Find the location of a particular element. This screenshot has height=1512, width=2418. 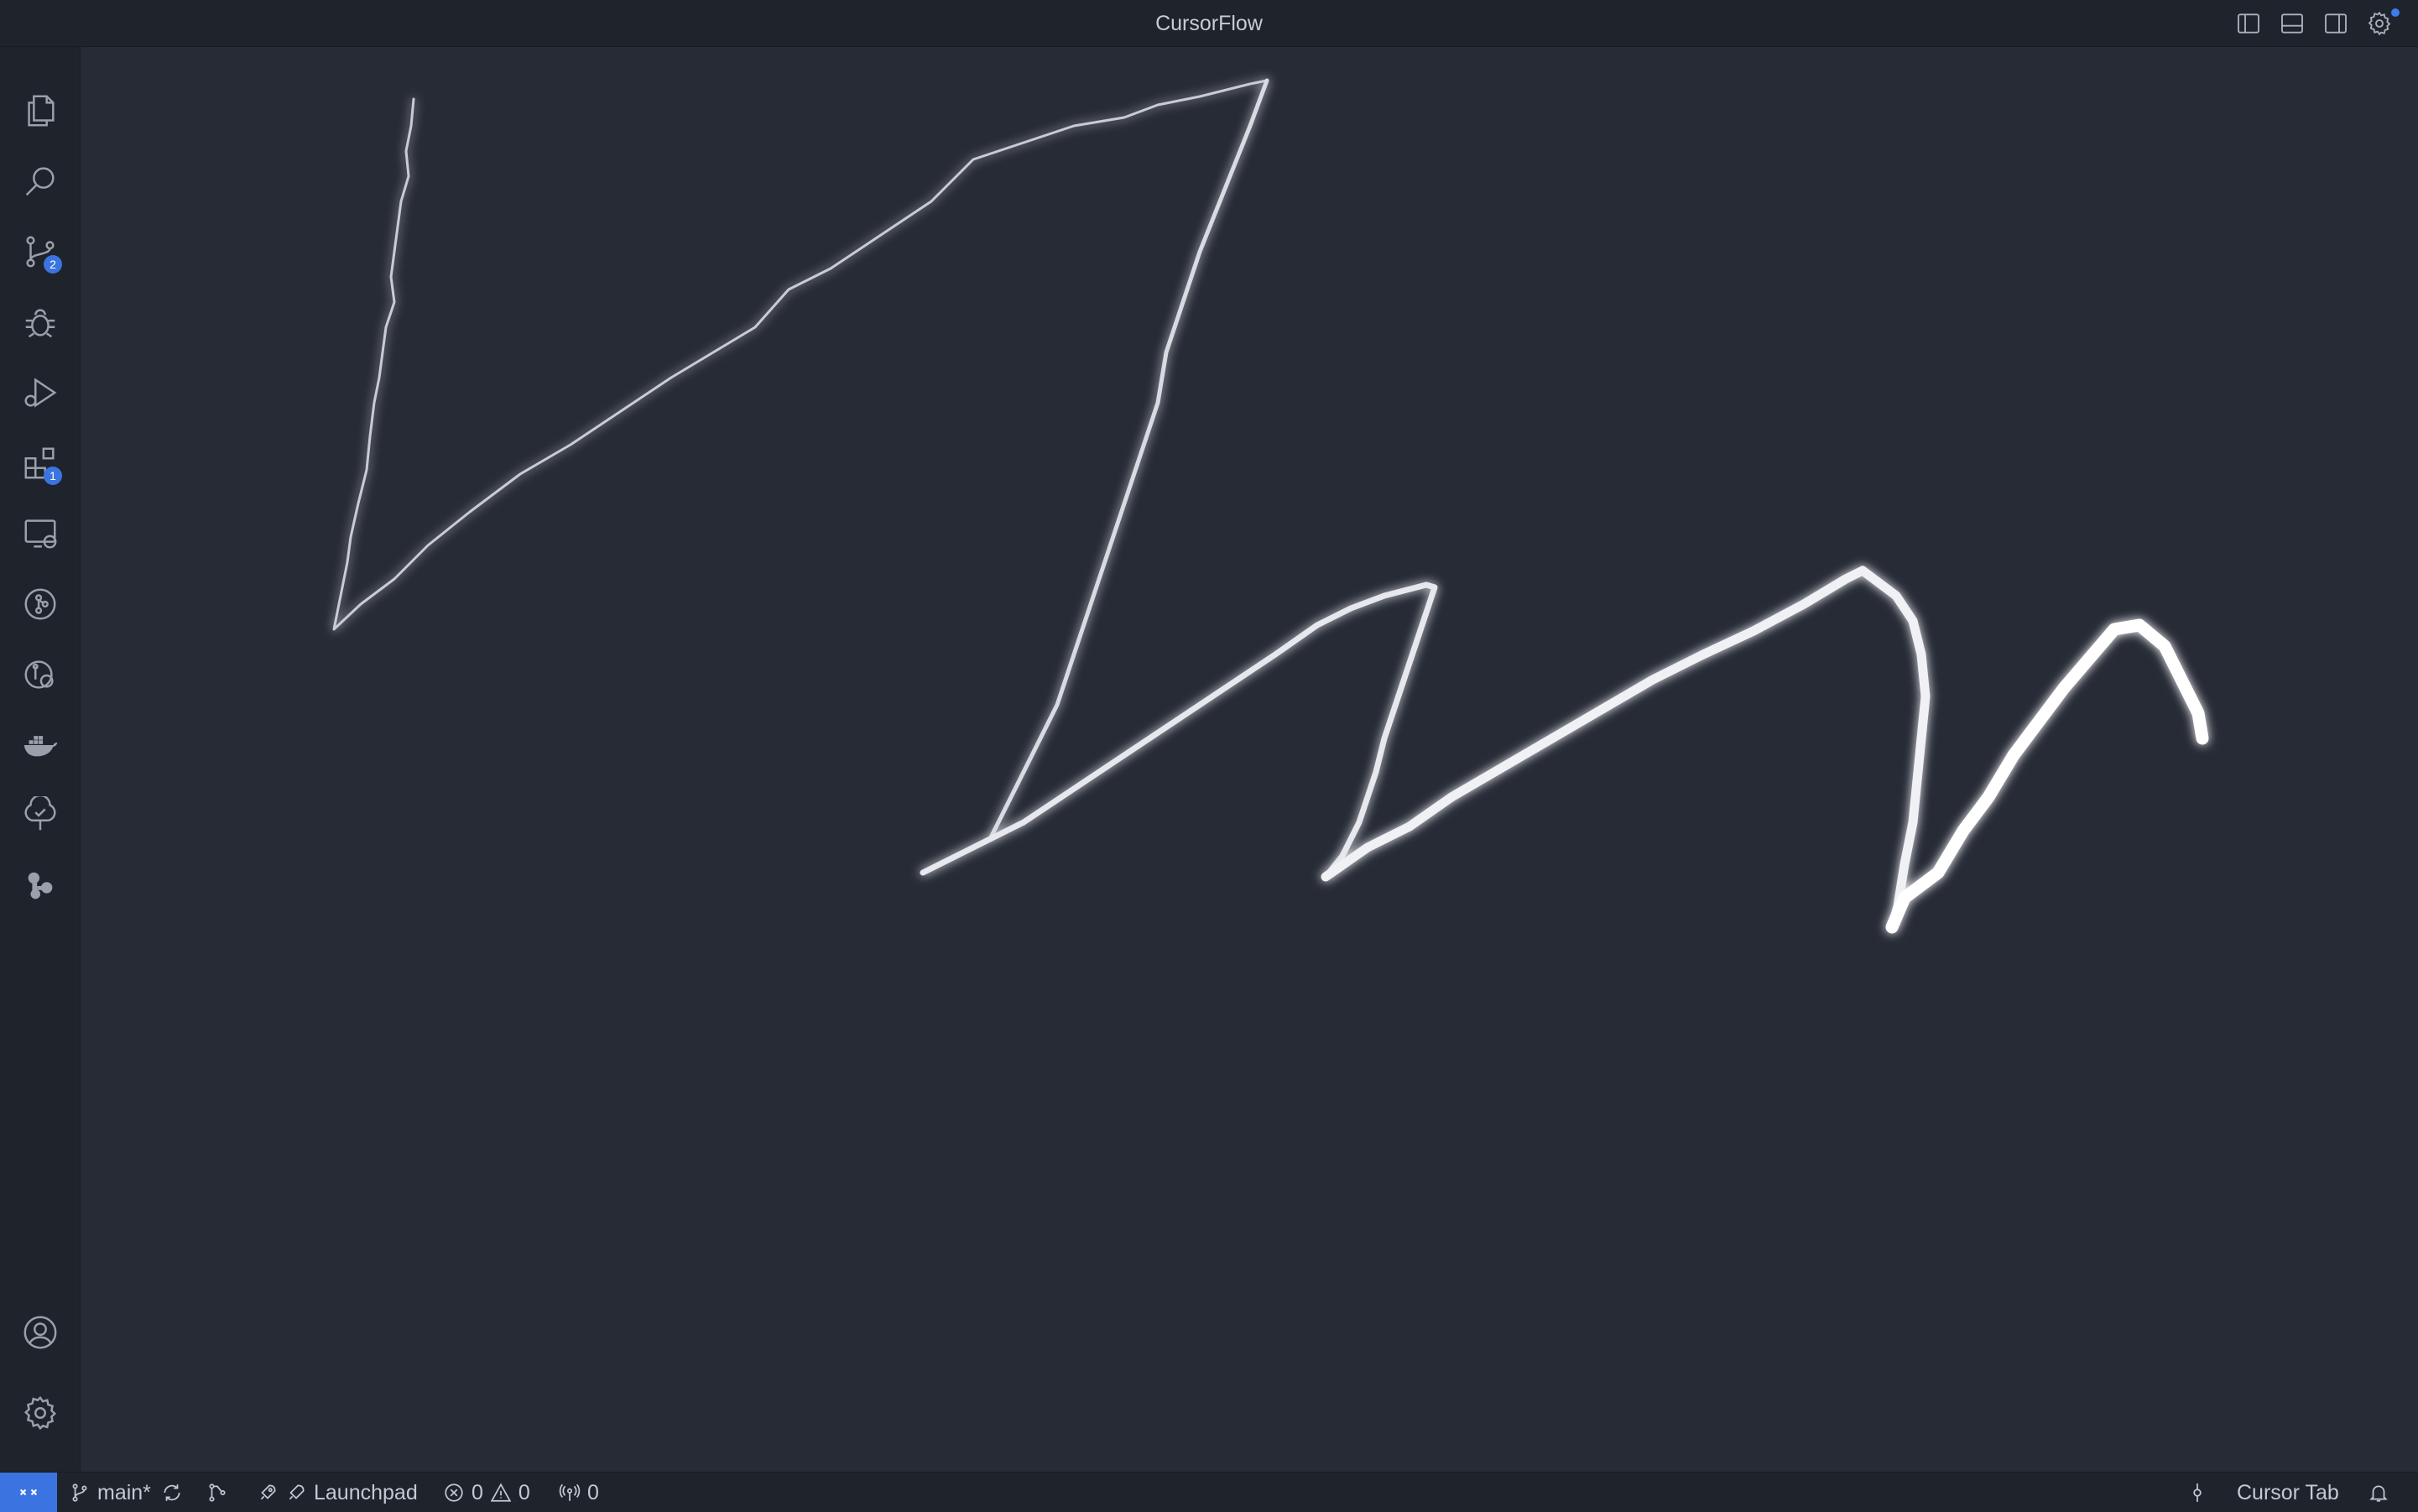

account-icon is located at coordinates (40, 1333).